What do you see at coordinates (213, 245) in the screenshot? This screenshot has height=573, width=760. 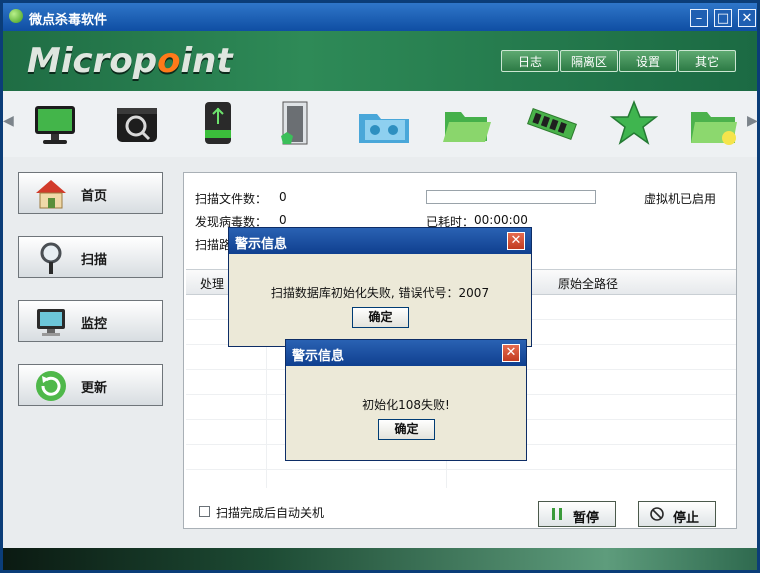 I see `scan-path-label: 扫描路` at bounding box center [213, 245].